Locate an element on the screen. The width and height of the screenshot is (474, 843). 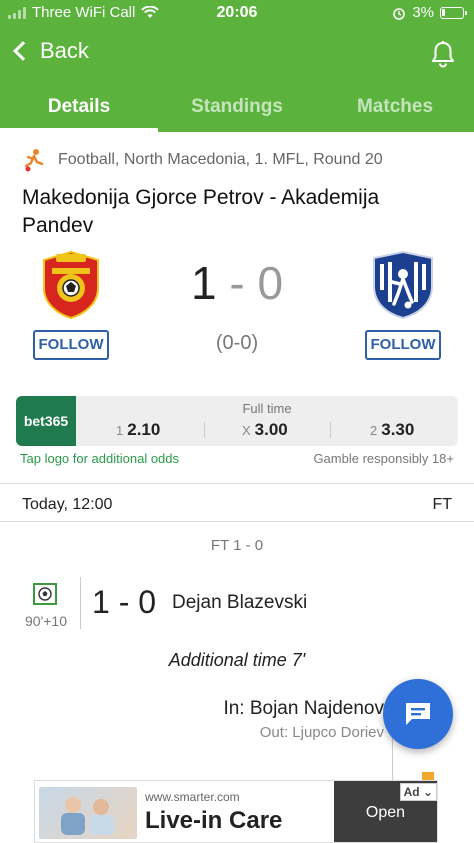
ad-banner: www.smarter.com Live-in Care Open Ad ⌄ is located at coordinates (236, 811).